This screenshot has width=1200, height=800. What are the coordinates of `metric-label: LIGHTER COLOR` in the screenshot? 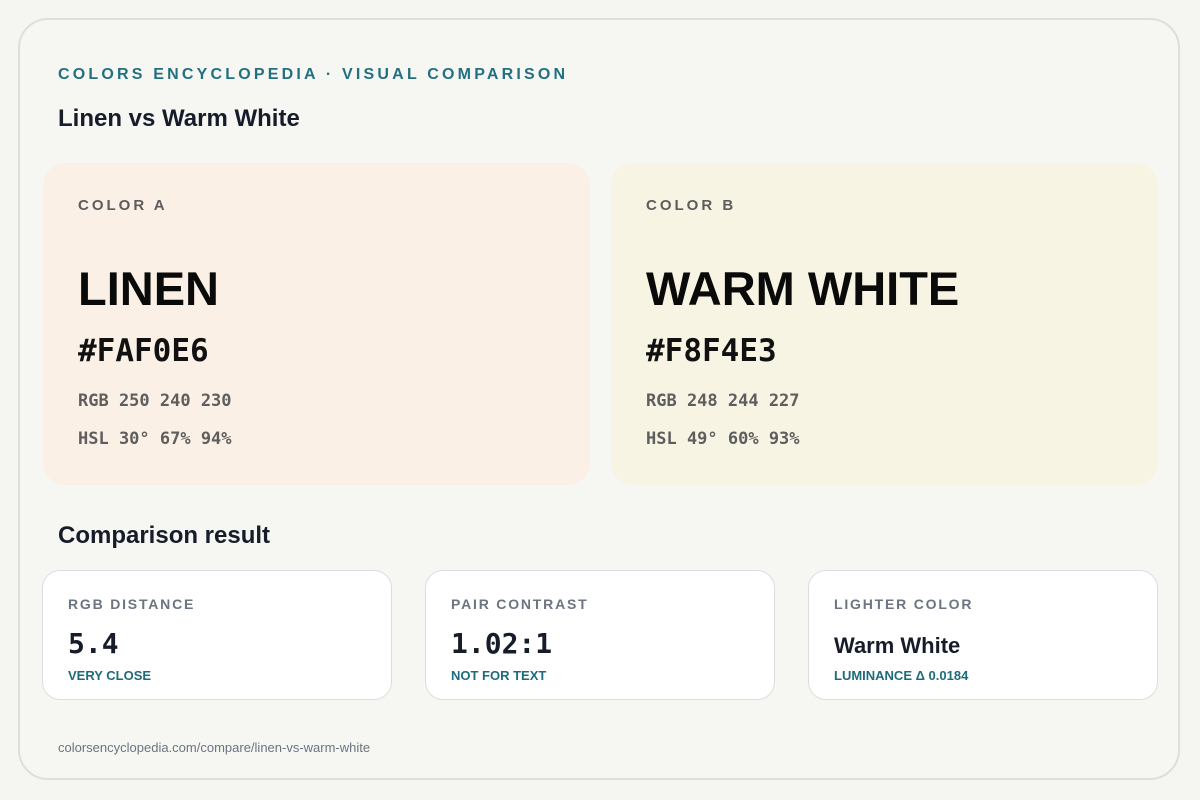 It's located at (904, 604).